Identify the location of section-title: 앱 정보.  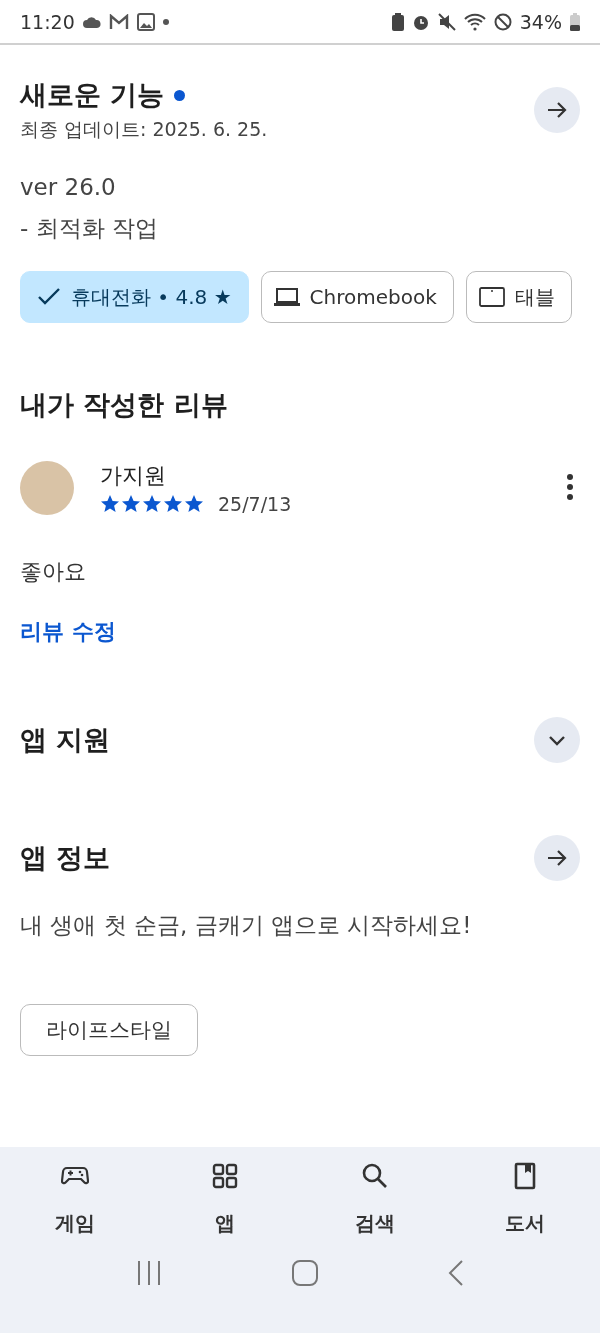
(65, 858).